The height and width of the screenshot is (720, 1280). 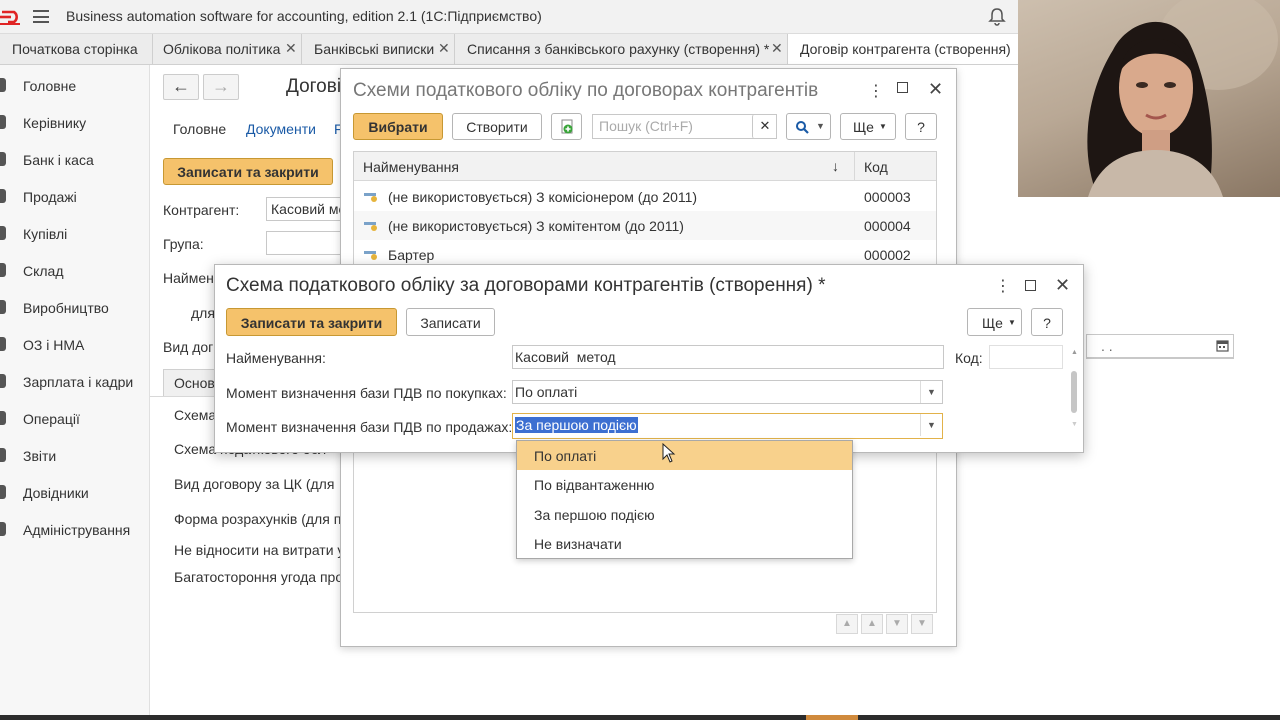 I want to click on purchase-moment-select: По оплаті ▼, so click(x=727, y=392).